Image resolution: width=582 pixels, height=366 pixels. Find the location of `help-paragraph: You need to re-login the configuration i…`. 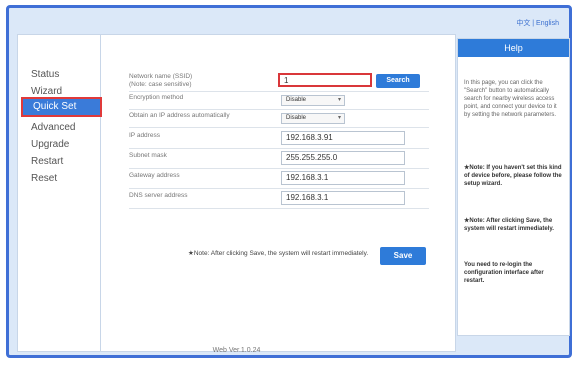

help-paragraph: You need to re-login the configuration i… is located at coordinates (504, 273).